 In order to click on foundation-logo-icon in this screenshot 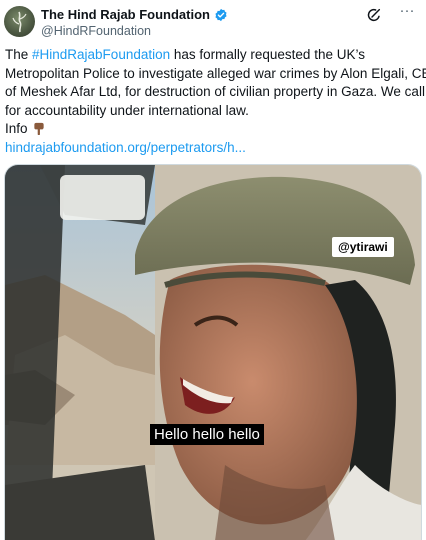, I will do `click(19, 22)`.